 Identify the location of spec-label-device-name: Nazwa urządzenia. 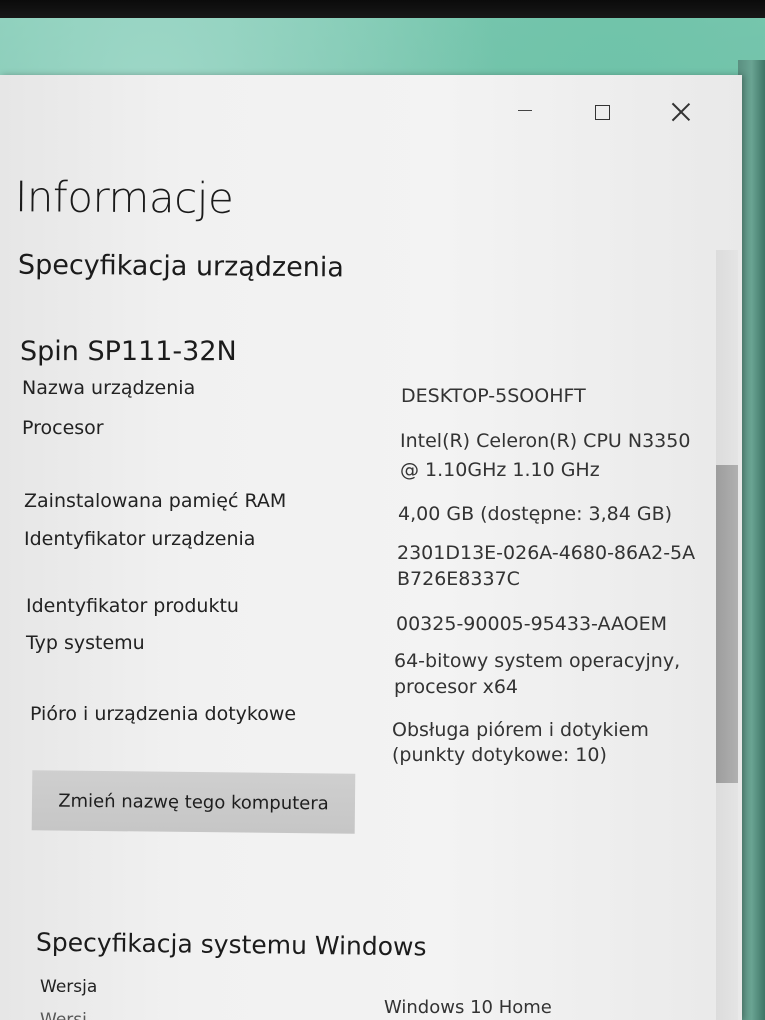
(109, 388).